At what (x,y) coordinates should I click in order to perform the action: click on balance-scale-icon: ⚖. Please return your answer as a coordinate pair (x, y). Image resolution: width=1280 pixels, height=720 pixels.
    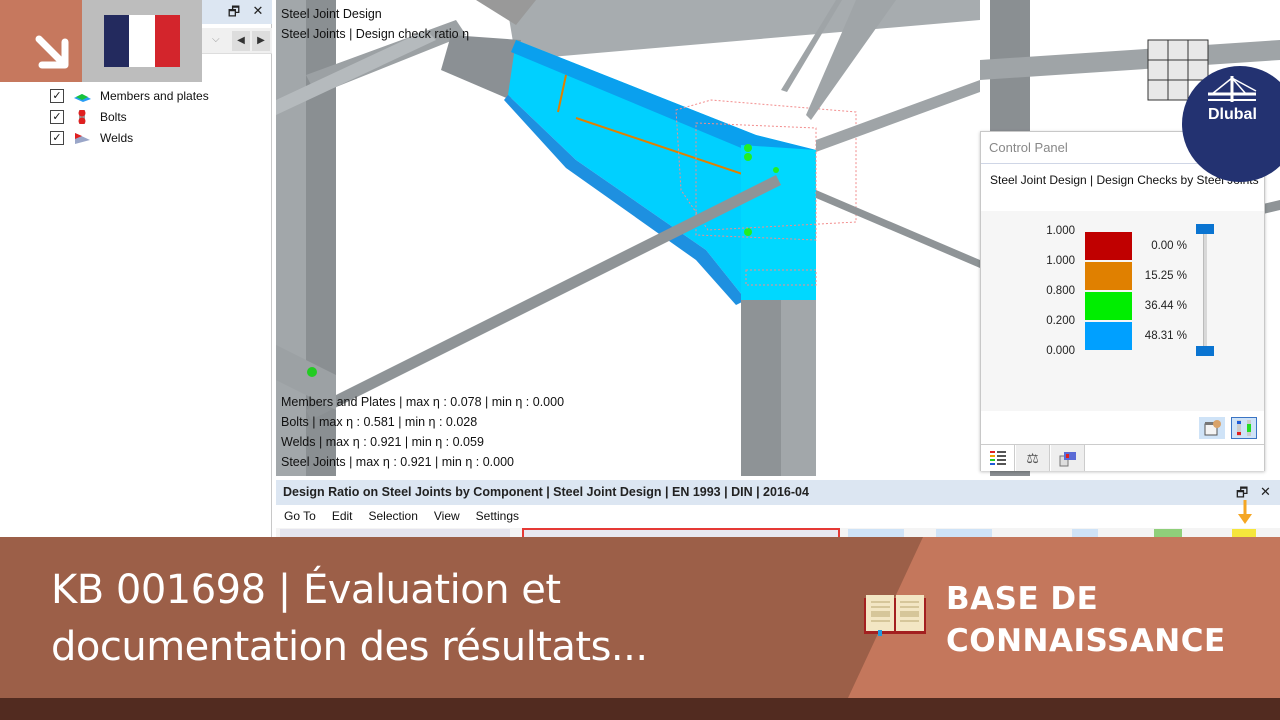
    Looking at the image, I should click on (1033, 458).